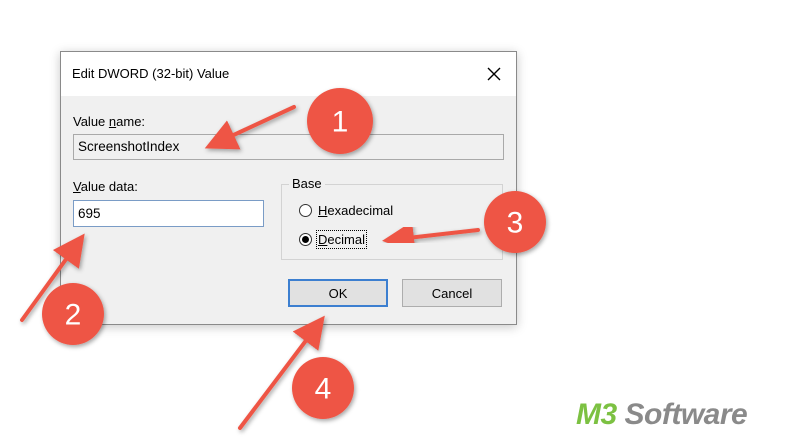 The width and height of the screenshot is (800, 438). I want to click on step-4-badge, so click(323, 388).